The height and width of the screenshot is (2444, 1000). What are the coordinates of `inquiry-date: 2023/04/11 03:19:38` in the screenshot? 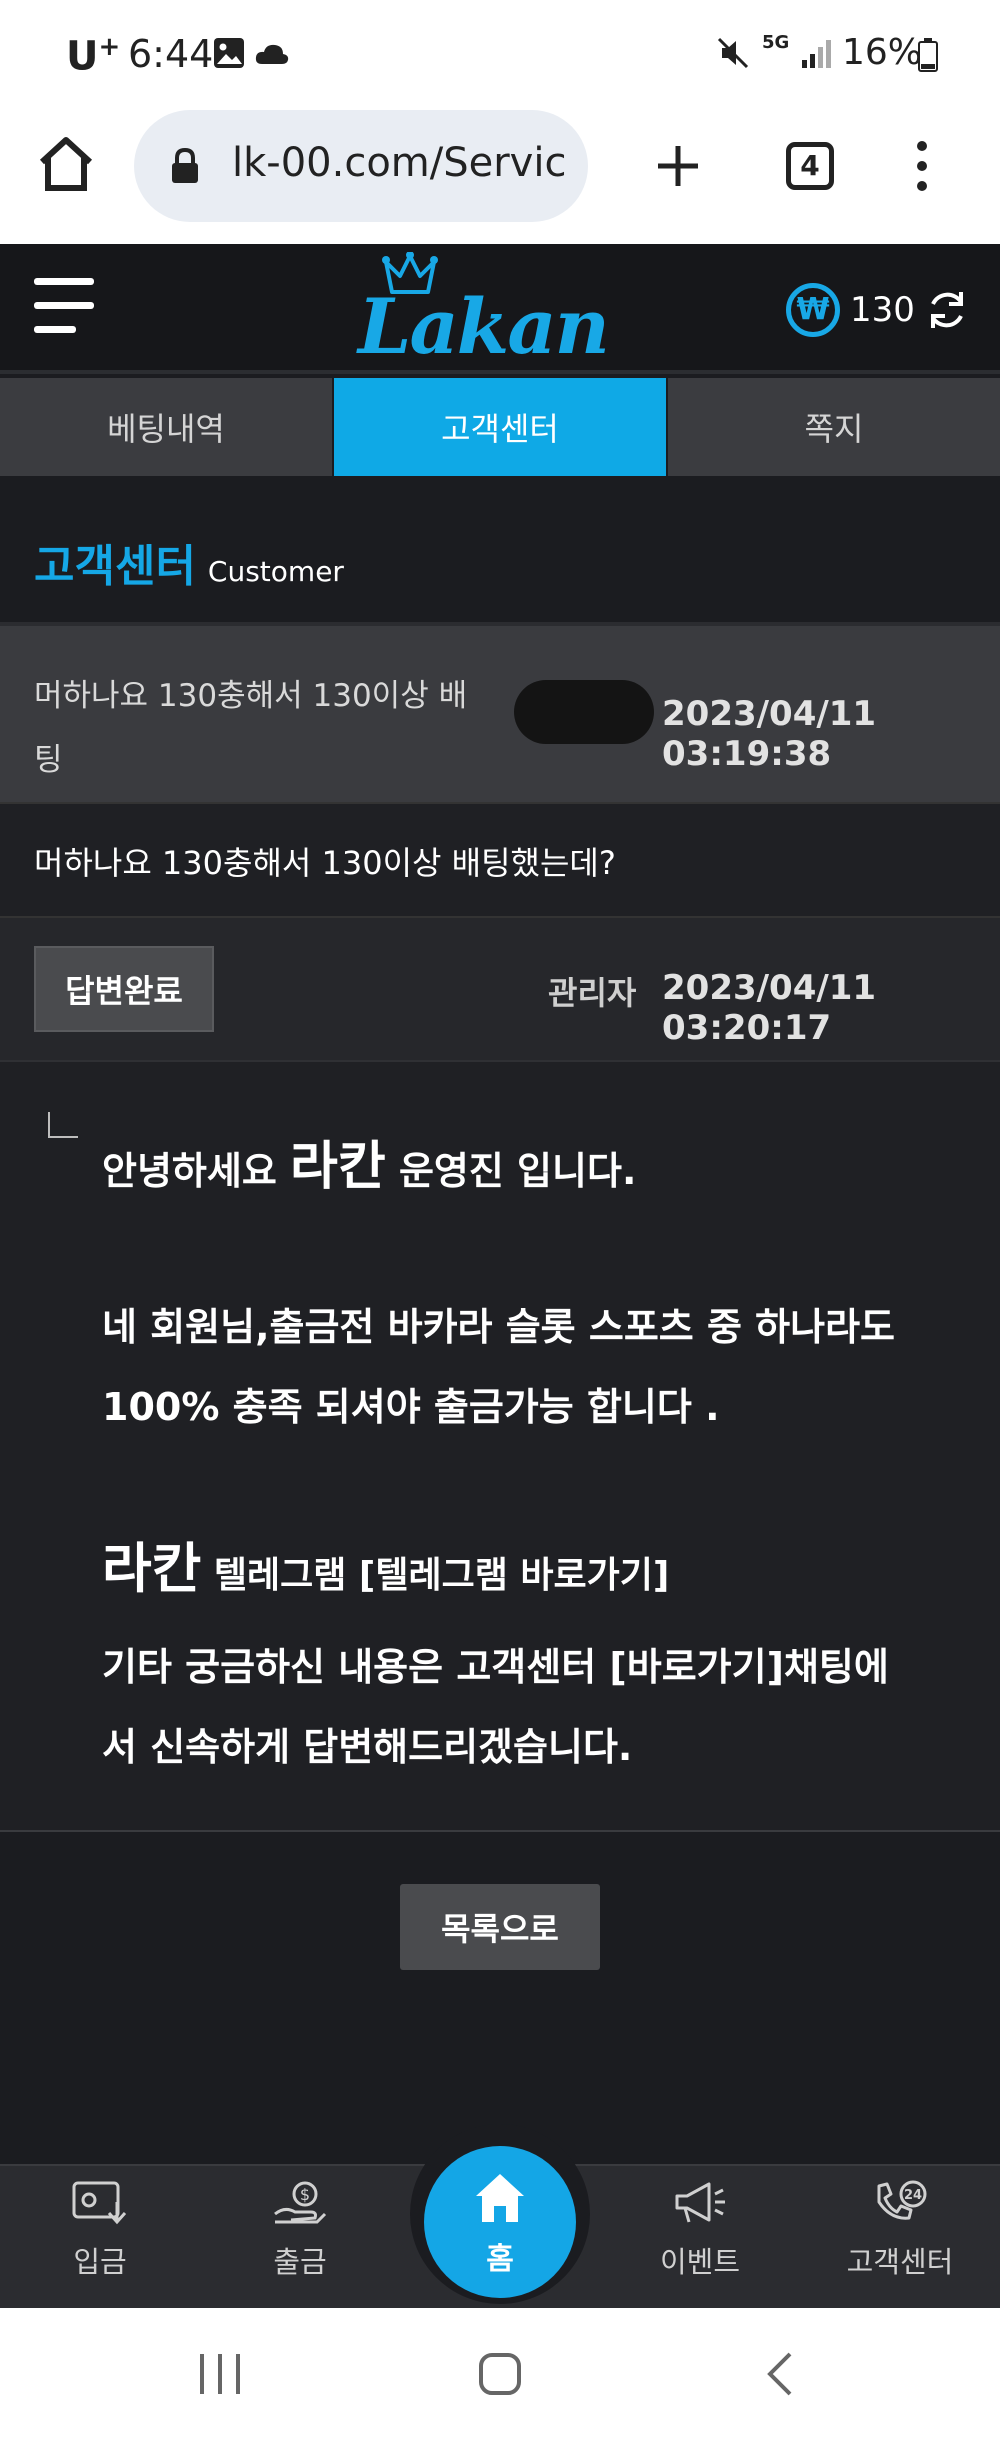 It's located at (769, 734).